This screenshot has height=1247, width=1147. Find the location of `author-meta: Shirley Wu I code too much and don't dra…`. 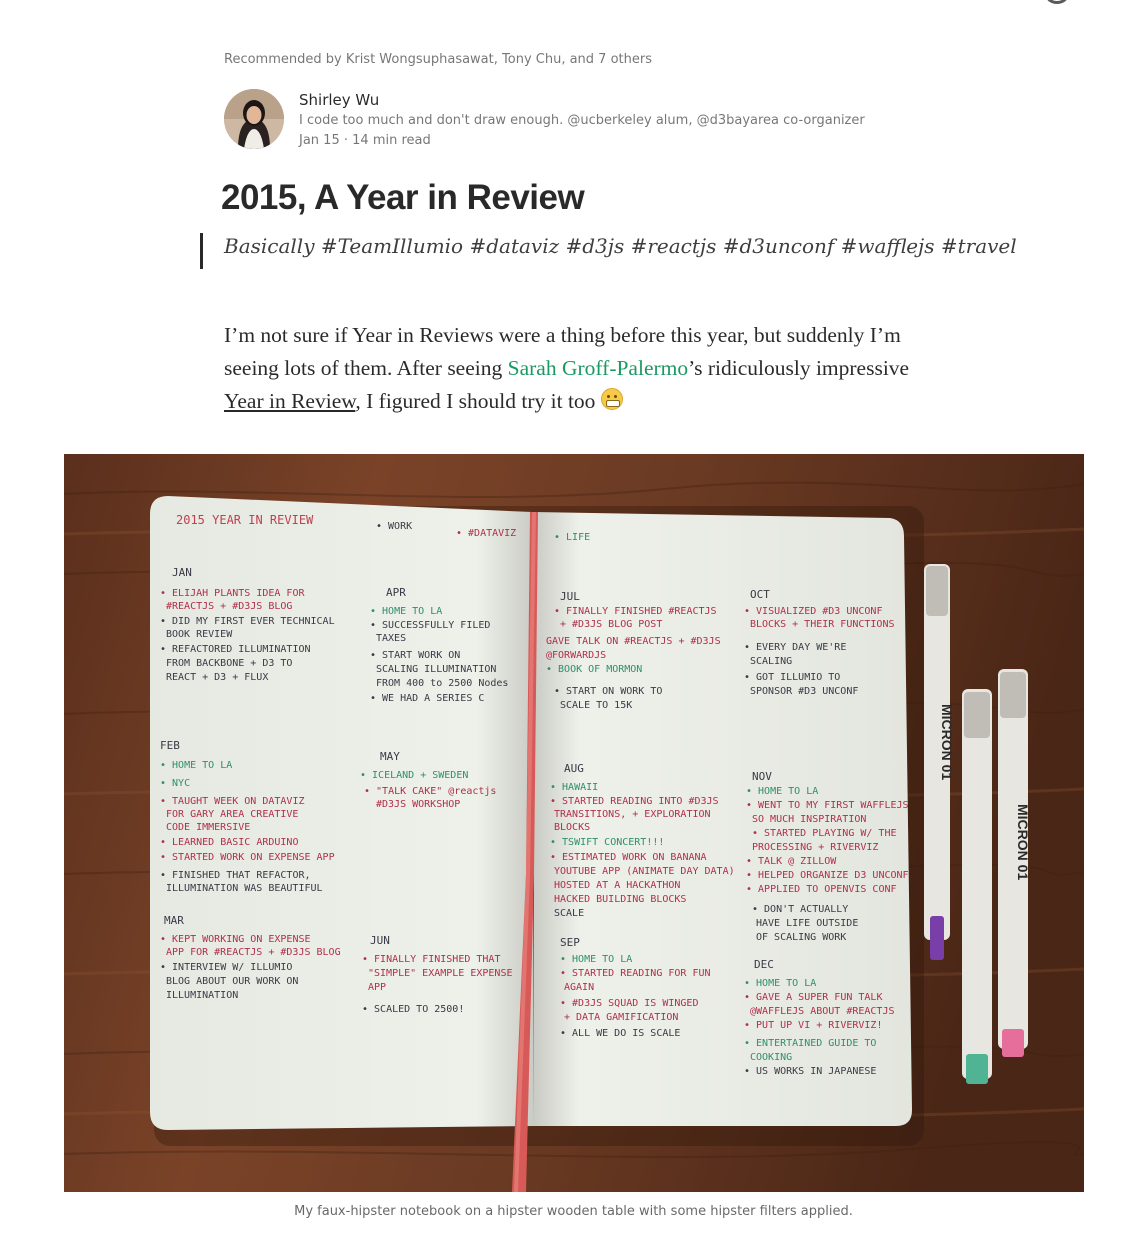

author-meta: Shirley Wu I code too much and don't dra… is located at coordinates (582, 120).